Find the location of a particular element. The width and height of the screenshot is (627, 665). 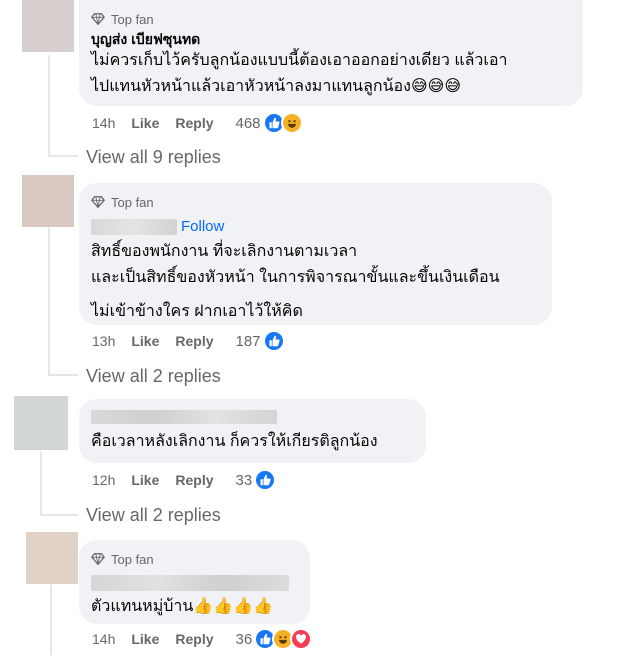

timestamp: 13h is located at coordinates (103, 341).